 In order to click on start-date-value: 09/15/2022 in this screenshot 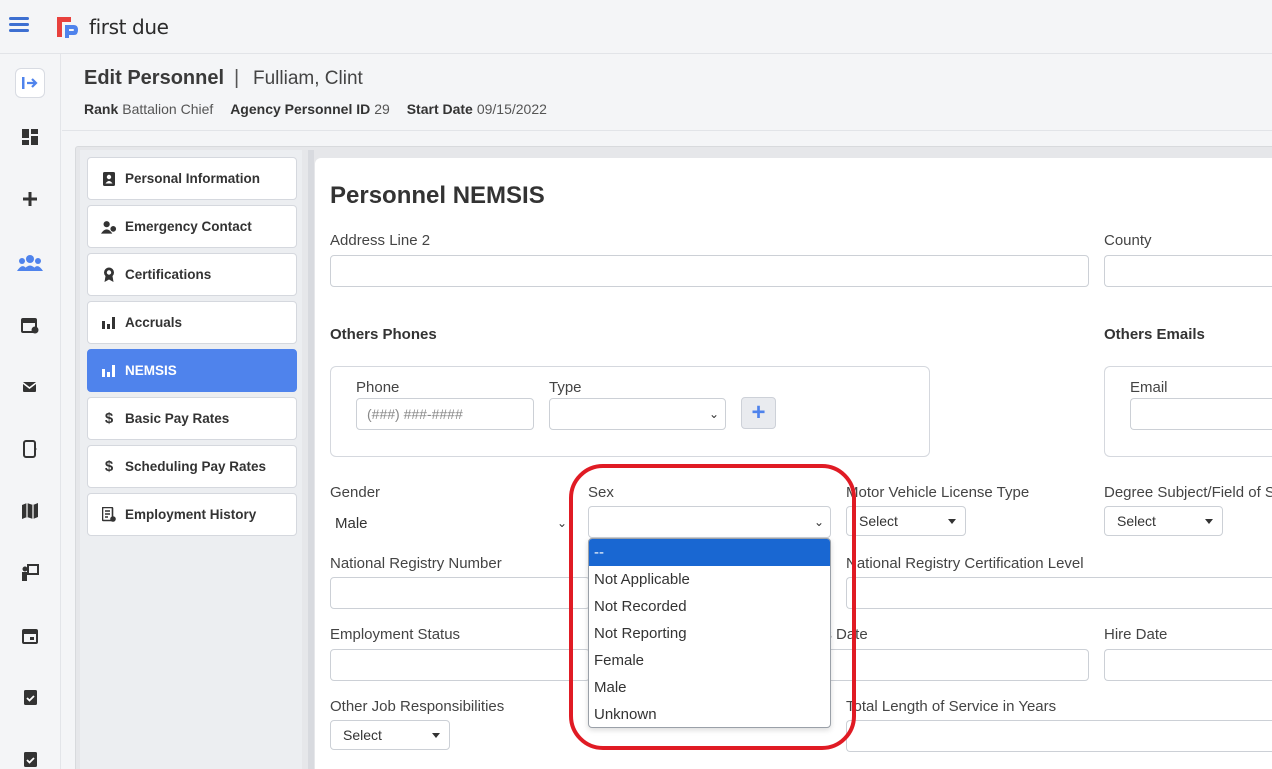, I will do `click(511, 109)`.